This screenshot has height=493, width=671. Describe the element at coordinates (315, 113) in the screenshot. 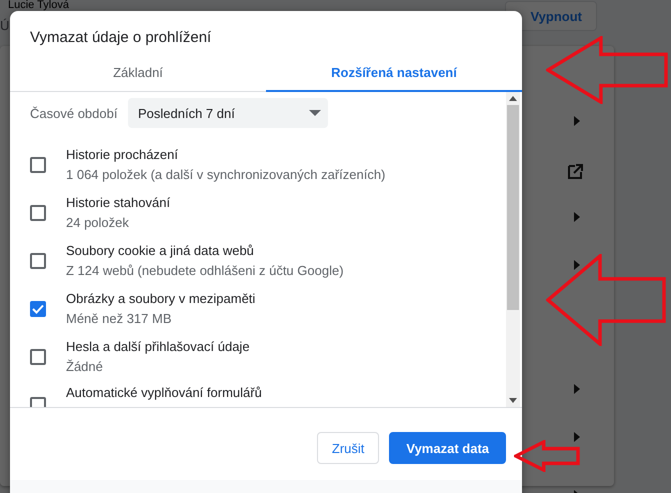

I see `dropdown-arrow-icon` at that location.